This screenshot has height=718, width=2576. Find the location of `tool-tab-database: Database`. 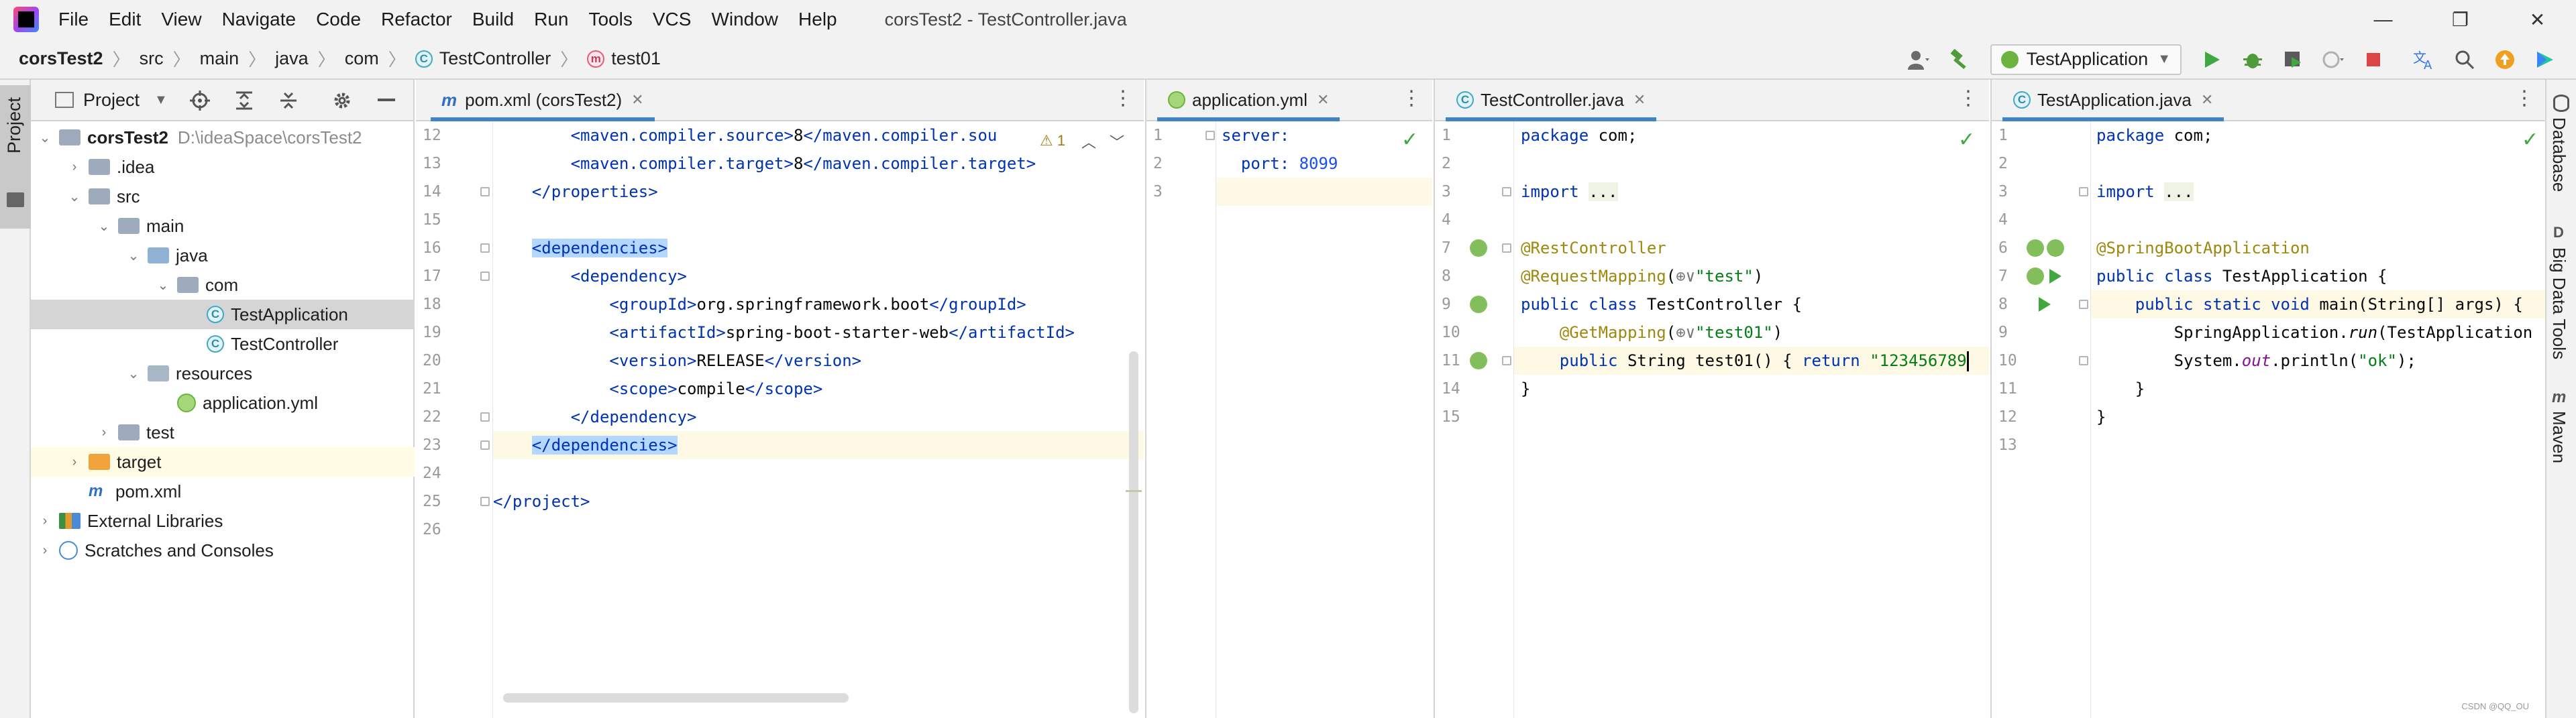

tool-tab-database: Database is located at coordinates (2558, 154).